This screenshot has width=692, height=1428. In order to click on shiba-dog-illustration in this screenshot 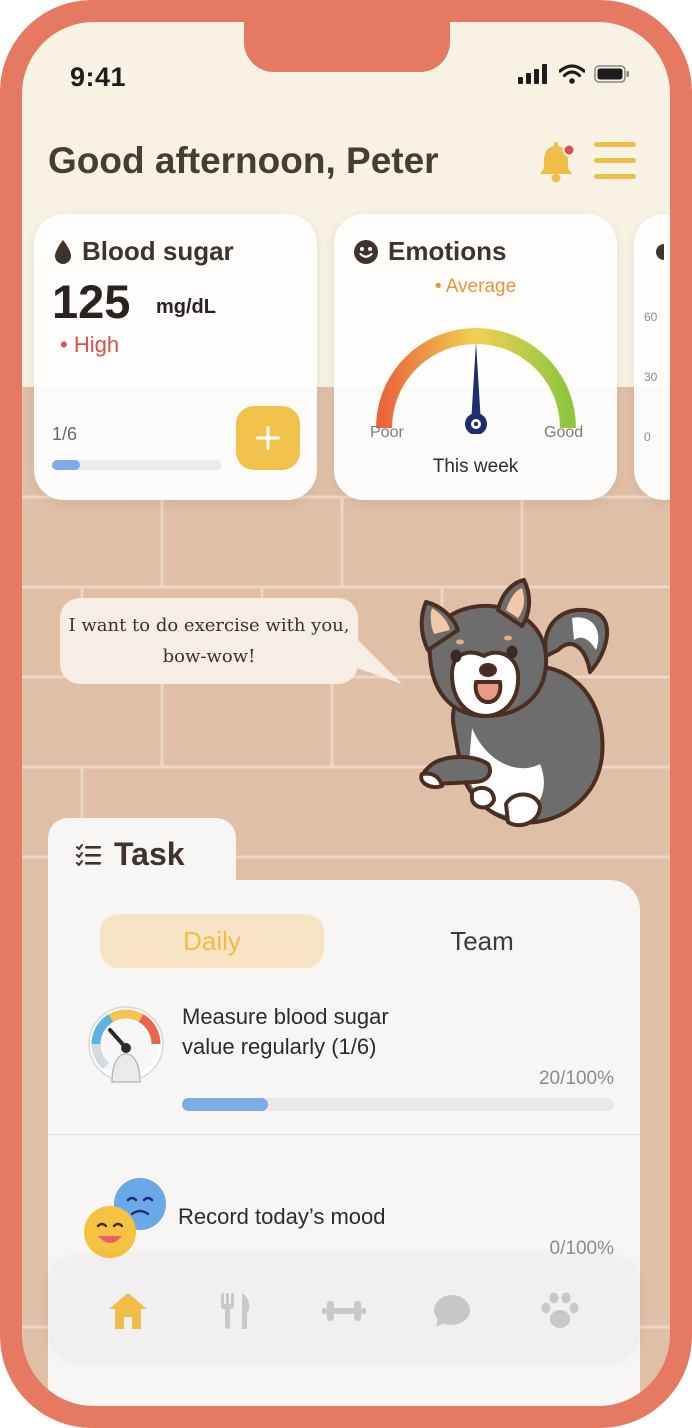, I will do `click(510, 708)`.